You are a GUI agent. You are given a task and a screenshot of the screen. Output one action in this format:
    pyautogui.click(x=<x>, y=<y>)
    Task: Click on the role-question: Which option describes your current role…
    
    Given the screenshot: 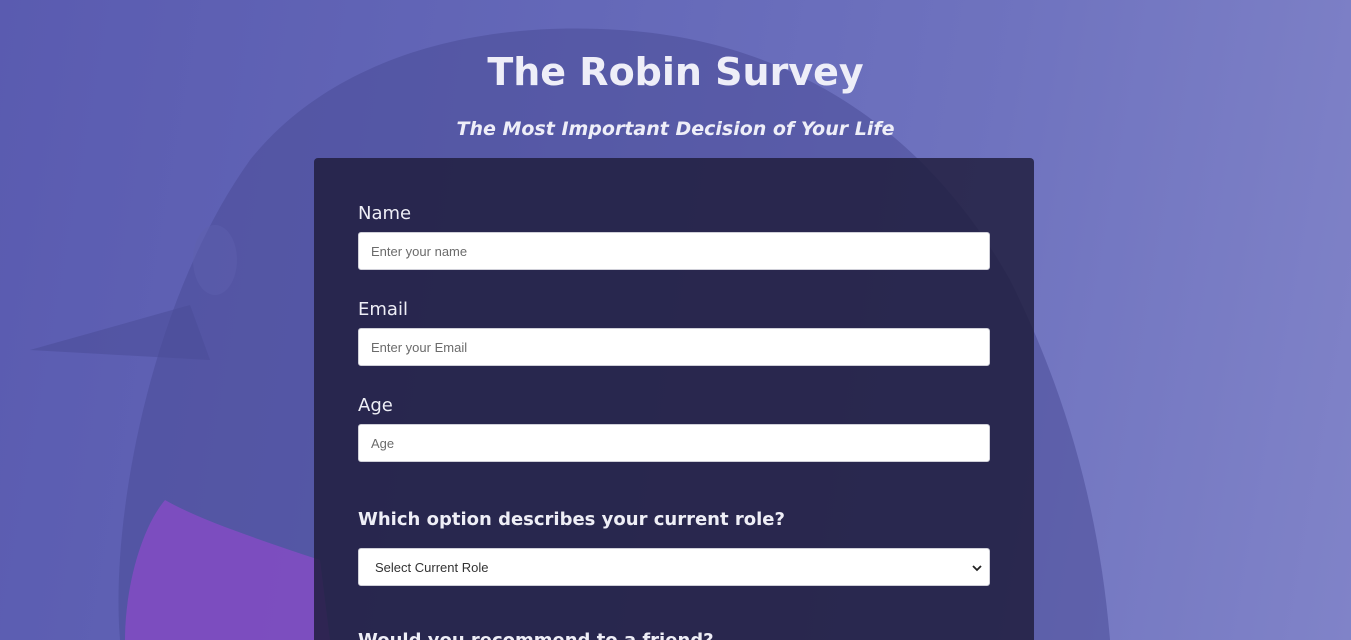 What is the action you would take?
    pyautogui.click(x=571, y=519)
    